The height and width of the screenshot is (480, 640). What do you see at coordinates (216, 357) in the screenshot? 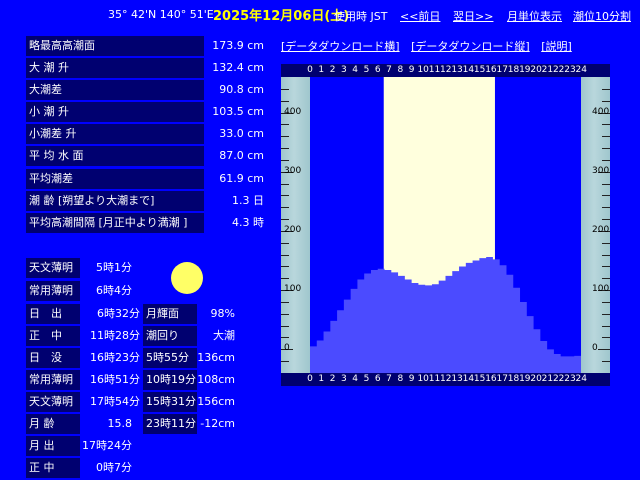
I see `tide-height: 136cm` at bounding box center [216, 357].